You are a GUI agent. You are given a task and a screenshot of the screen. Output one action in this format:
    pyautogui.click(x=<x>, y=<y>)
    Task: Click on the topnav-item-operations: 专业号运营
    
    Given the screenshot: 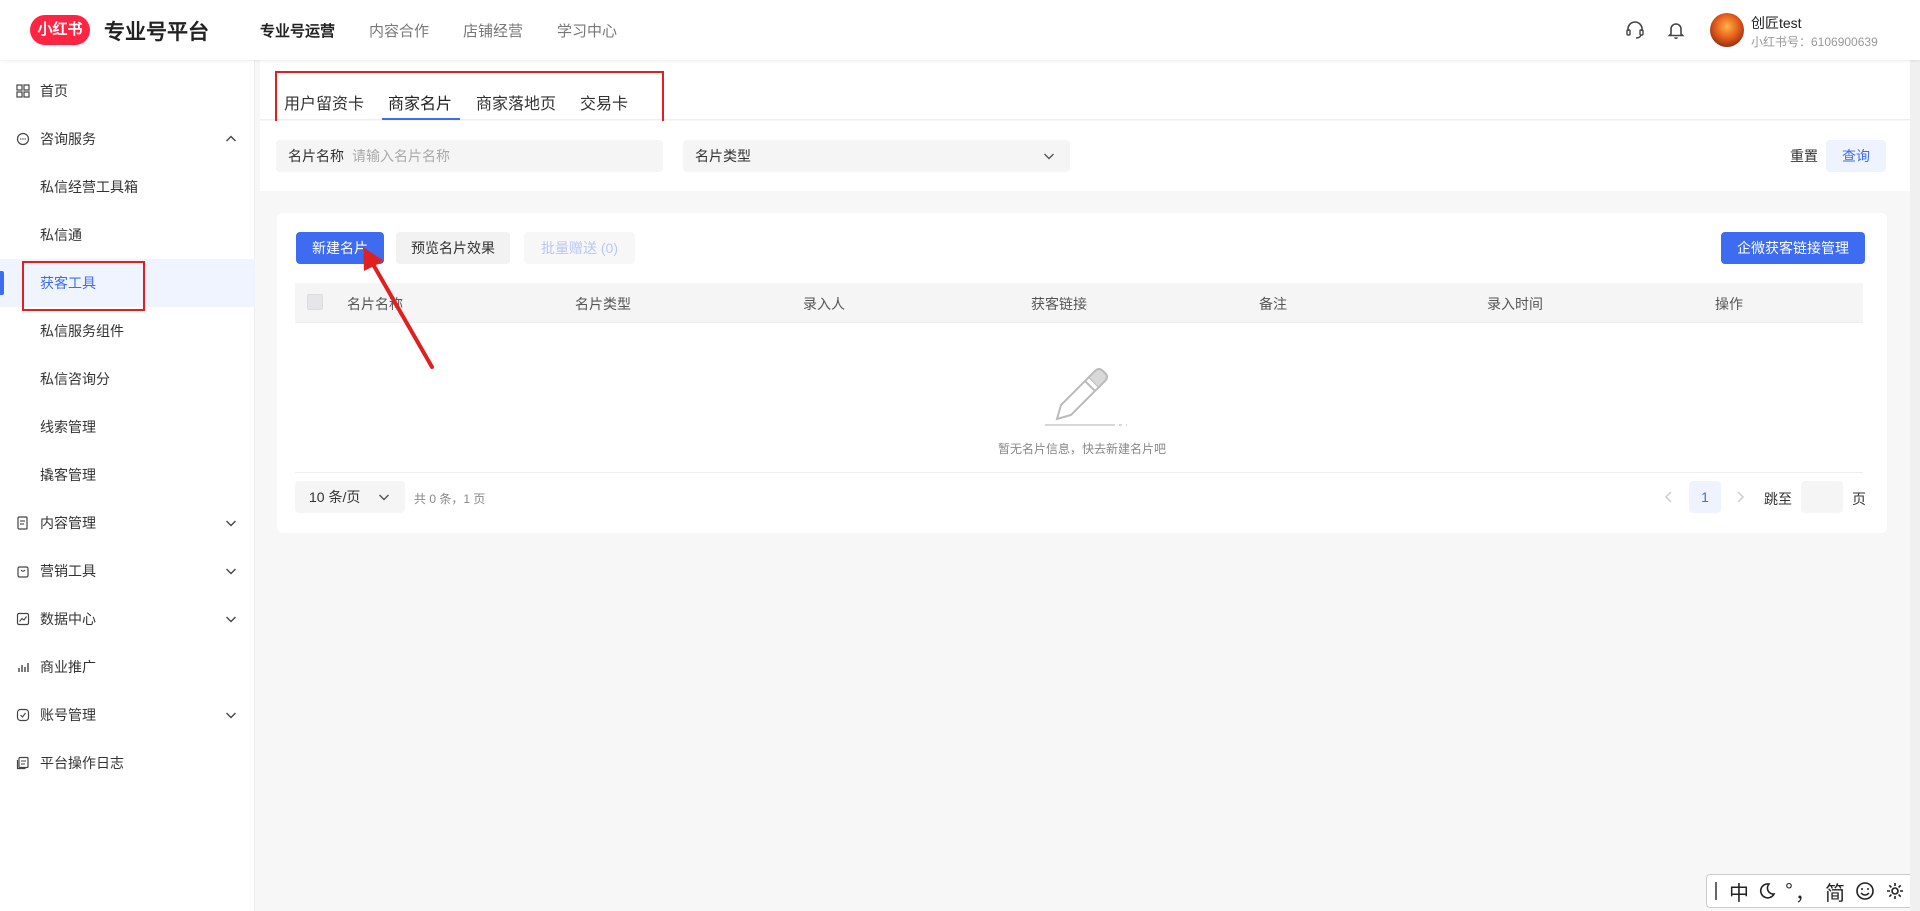 What is the action you would take?
    pyautogui.click(x=297, y=30)
    